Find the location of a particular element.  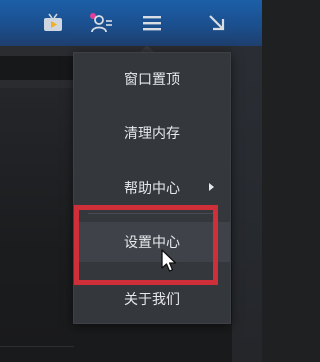

menu-item-label: 窗口置顶 is located at coordinates (152, 80).